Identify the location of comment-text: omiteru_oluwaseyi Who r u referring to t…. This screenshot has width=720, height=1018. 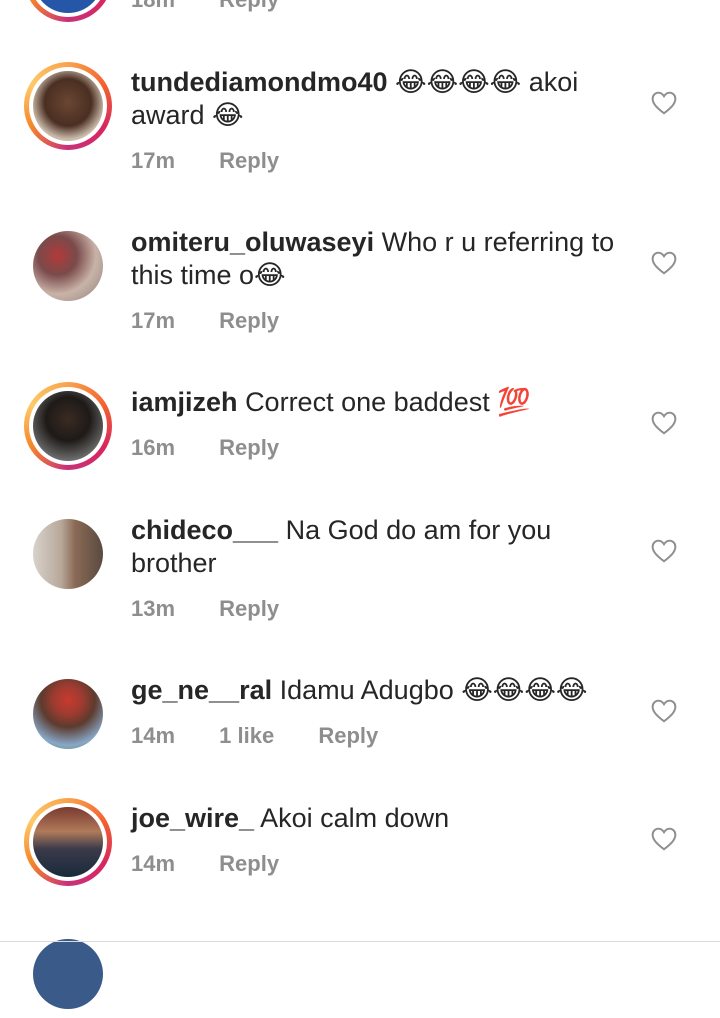
(381, 259).